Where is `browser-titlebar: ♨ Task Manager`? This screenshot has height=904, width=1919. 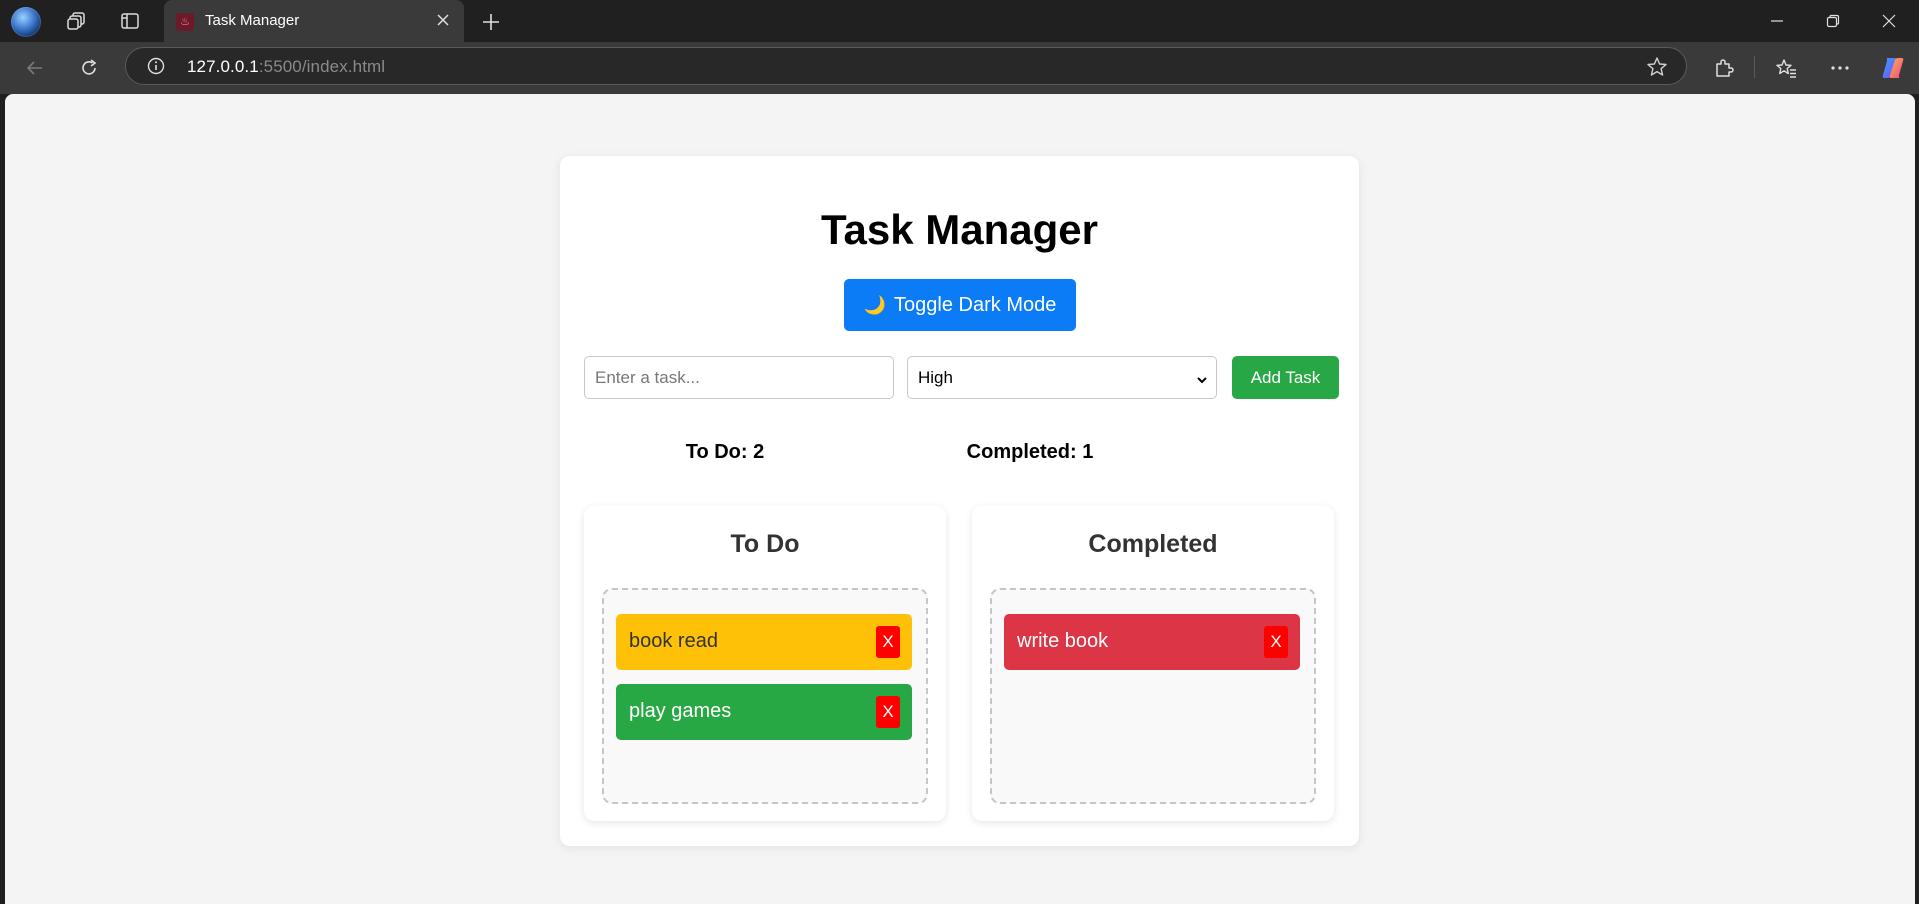 browser-titlebar: ♨ Task Manager is located at coordinates (959, 21).